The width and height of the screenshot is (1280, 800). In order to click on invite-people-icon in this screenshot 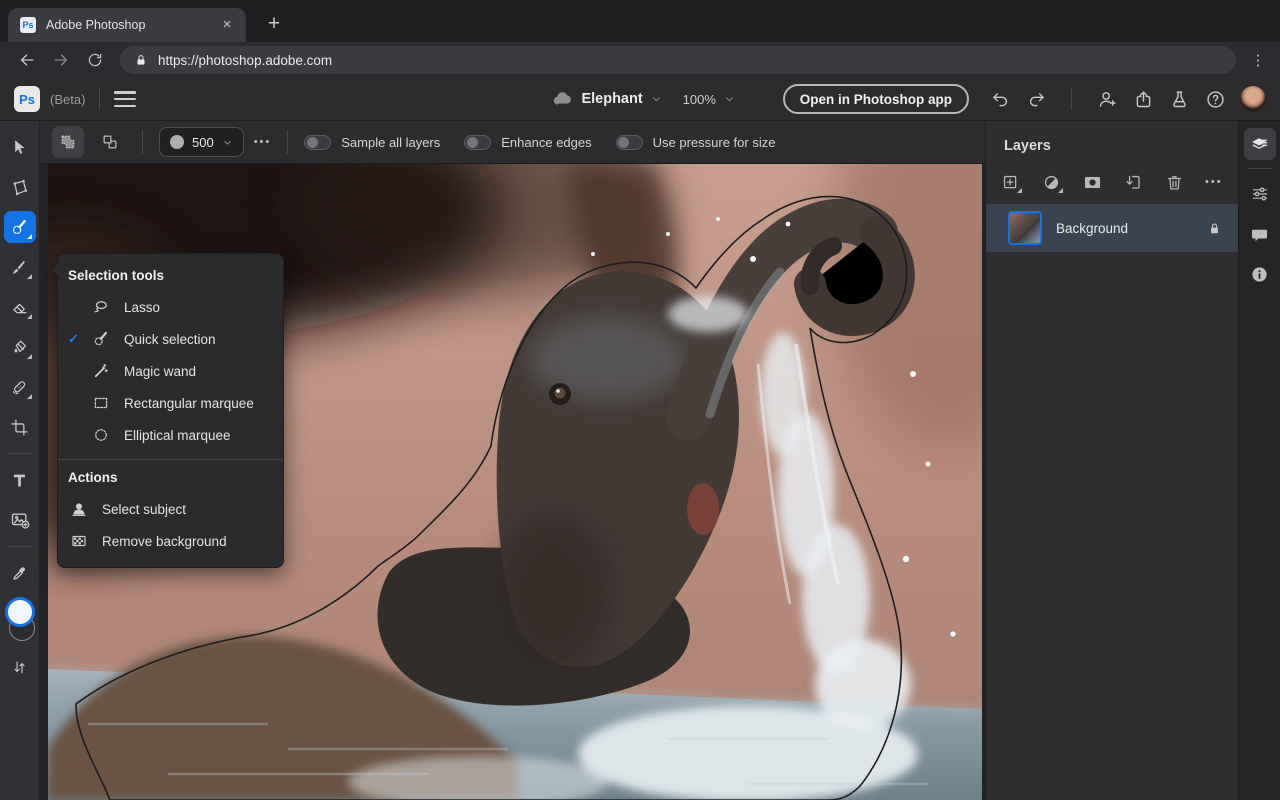, I will do `click(1107, 99)`.